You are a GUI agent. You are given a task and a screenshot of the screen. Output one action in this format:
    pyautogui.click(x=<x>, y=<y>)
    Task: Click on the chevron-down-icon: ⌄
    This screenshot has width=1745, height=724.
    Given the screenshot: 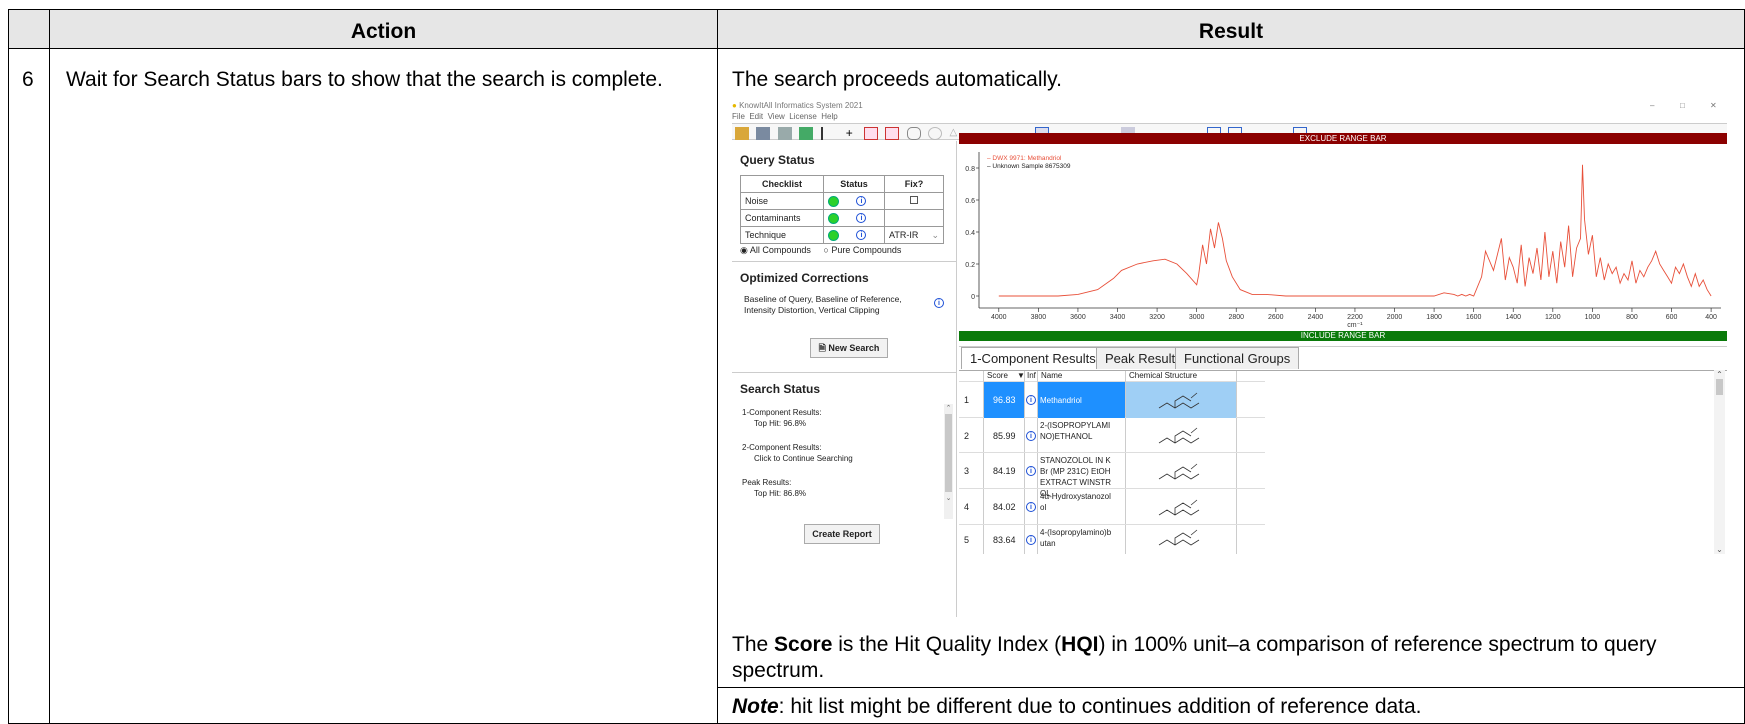 What is the action you would take?
    pyautogui.click(x=935, y=234)
    